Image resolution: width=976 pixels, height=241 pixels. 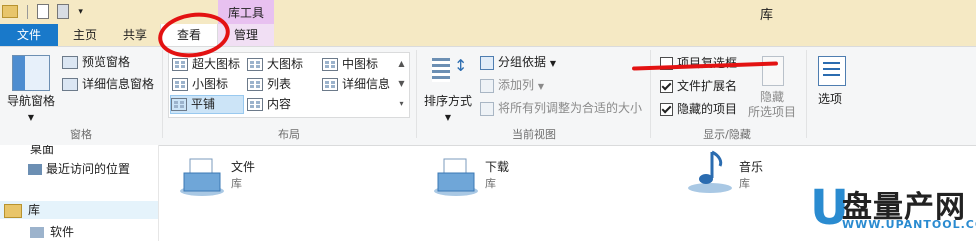 What do you see at coordinates (707, 109) in the screenshot?
I see `hidden-items-label: 隐藏的项目` at bounding box center [707, 109].